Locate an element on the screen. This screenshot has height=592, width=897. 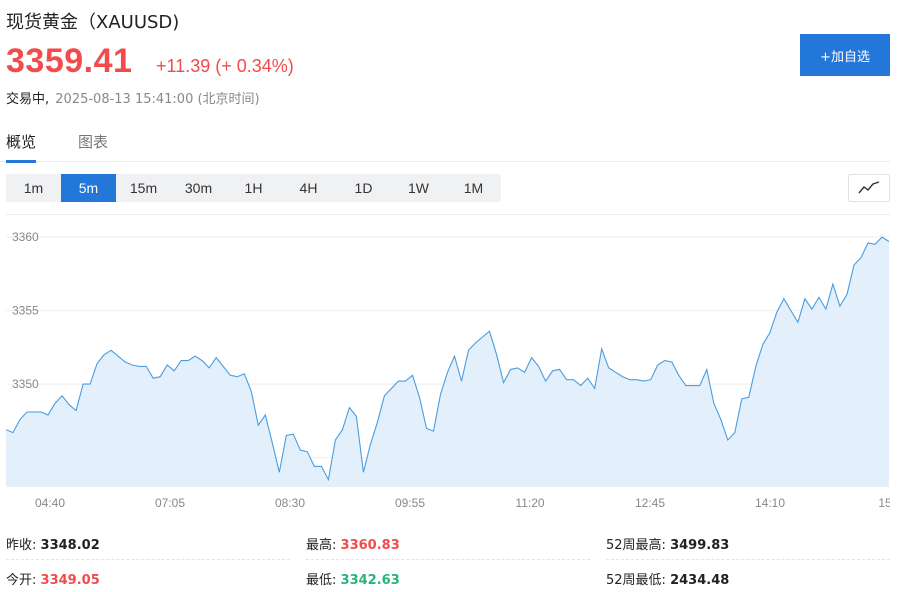
x-tick-label: 09:55 is located at coordinates (410, 503).